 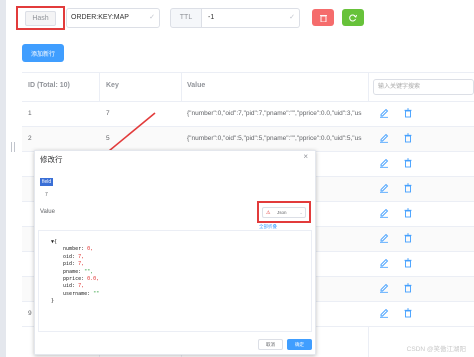 I want to click on code-line: uid: 7,, so click(x=75, y=286).